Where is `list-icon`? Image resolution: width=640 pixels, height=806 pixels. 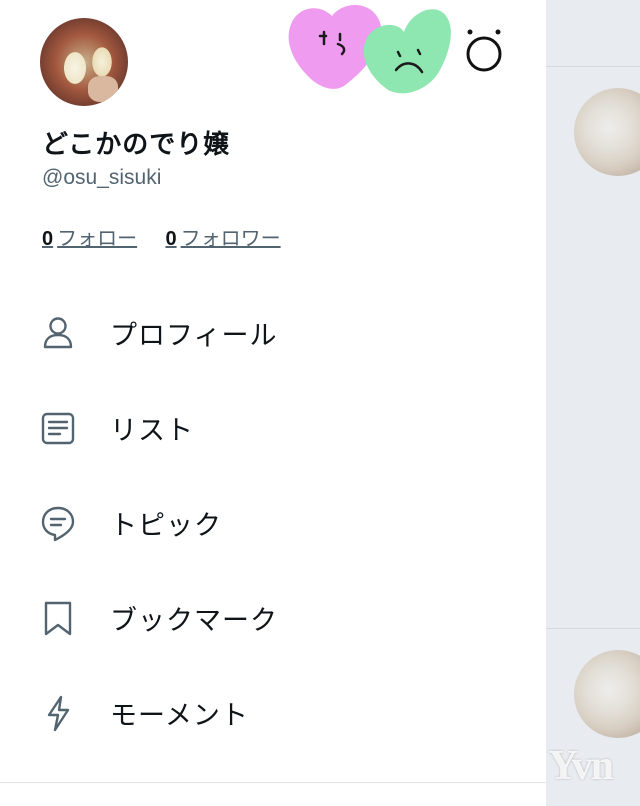 list-icon is located at coordinates (58, 428).